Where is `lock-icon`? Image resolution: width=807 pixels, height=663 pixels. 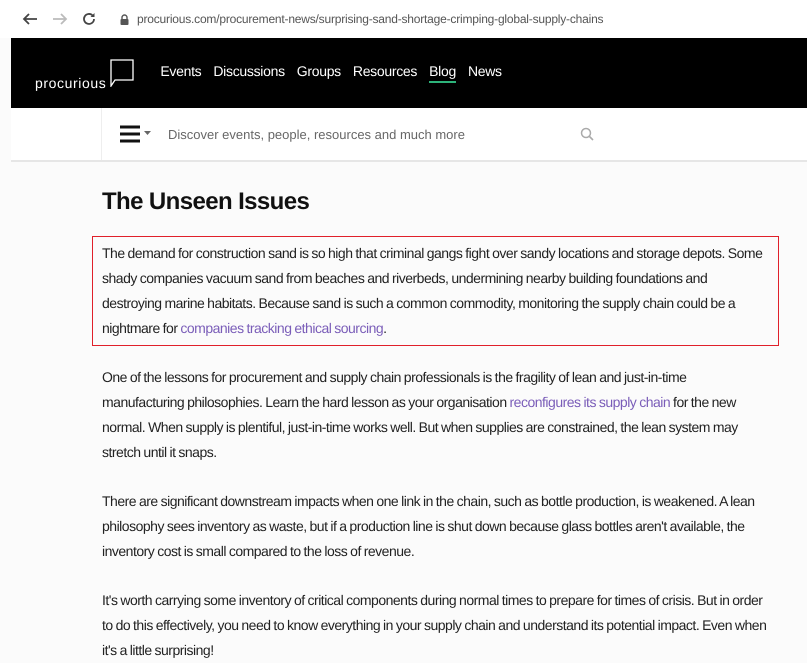
lock-icon is located at coordinates (124, 19).